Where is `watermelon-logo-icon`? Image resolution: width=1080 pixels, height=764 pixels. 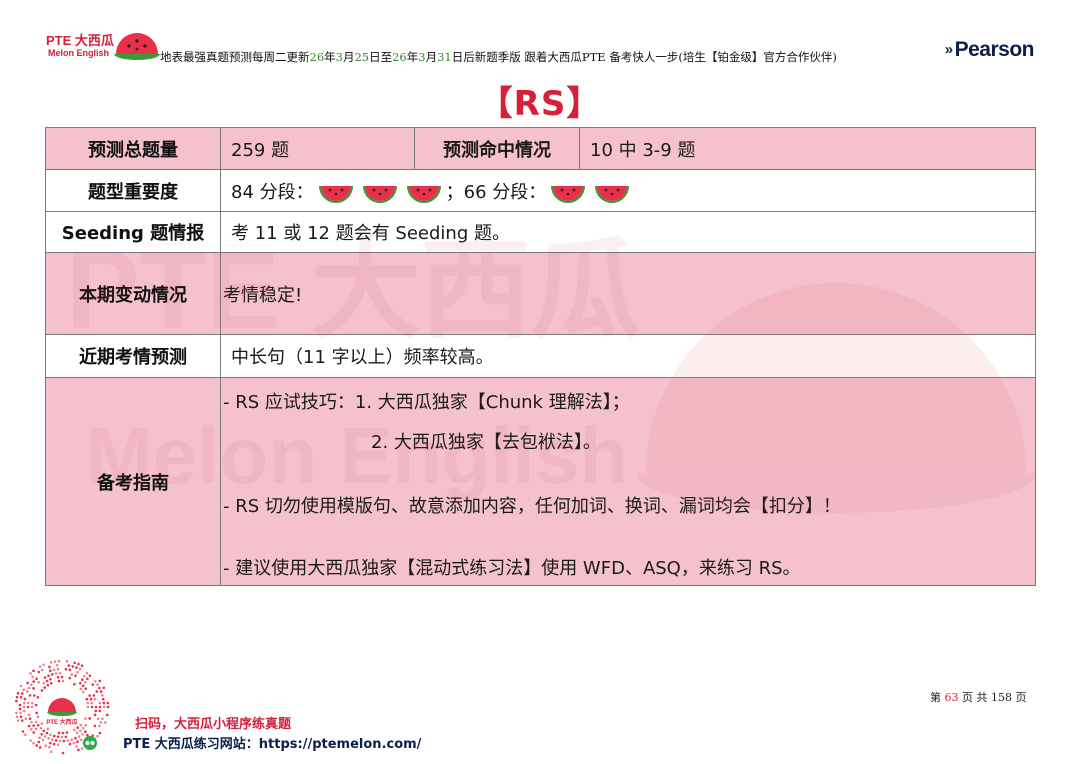
watermelon-logo-icon is located at coordinates (137, 46).